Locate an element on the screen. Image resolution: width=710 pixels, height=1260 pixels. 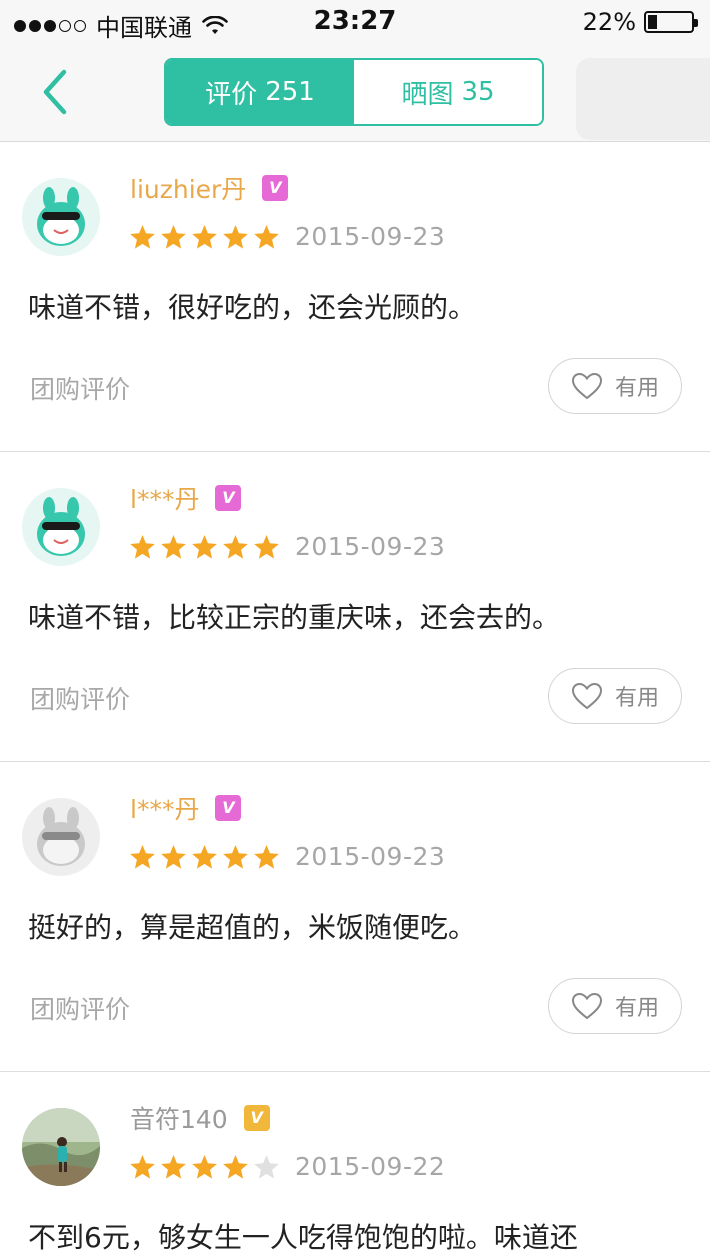
review-item: 音符140 V 2015-09-22 不到6元，够女生一人吃得饱饱的啦。味道还 is located at coordinates (355, 1166).